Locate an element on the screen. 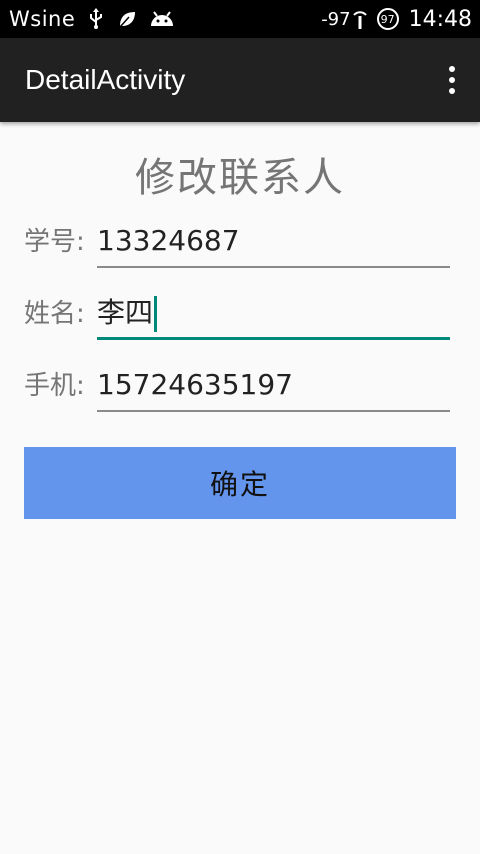 This screenshot has width=480, height=854. student-id-value: 13324687 is located at coordinates (168, 240).